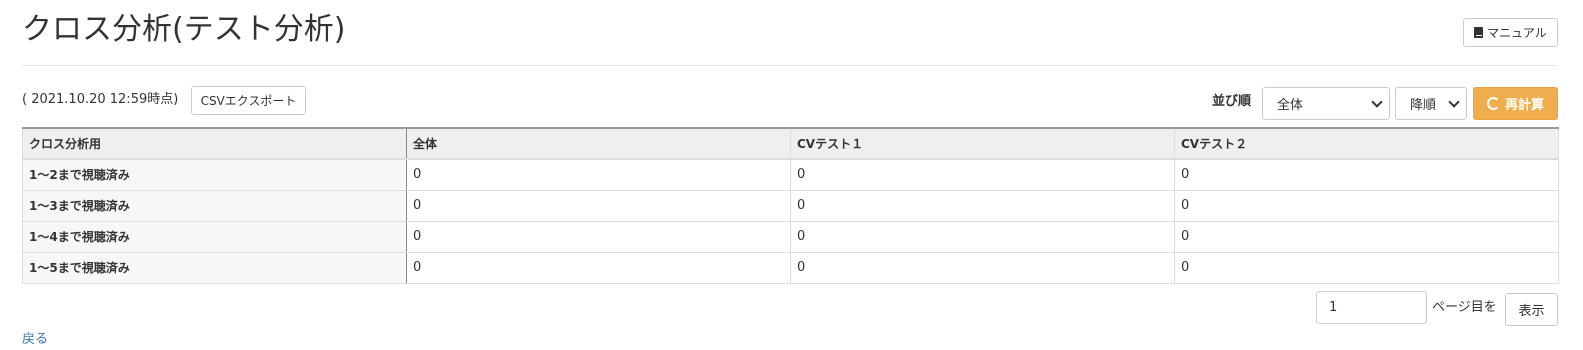  Describe the element at coordinates (35, 340) in the screenshot. I see `back-link: 戻る` at that location.